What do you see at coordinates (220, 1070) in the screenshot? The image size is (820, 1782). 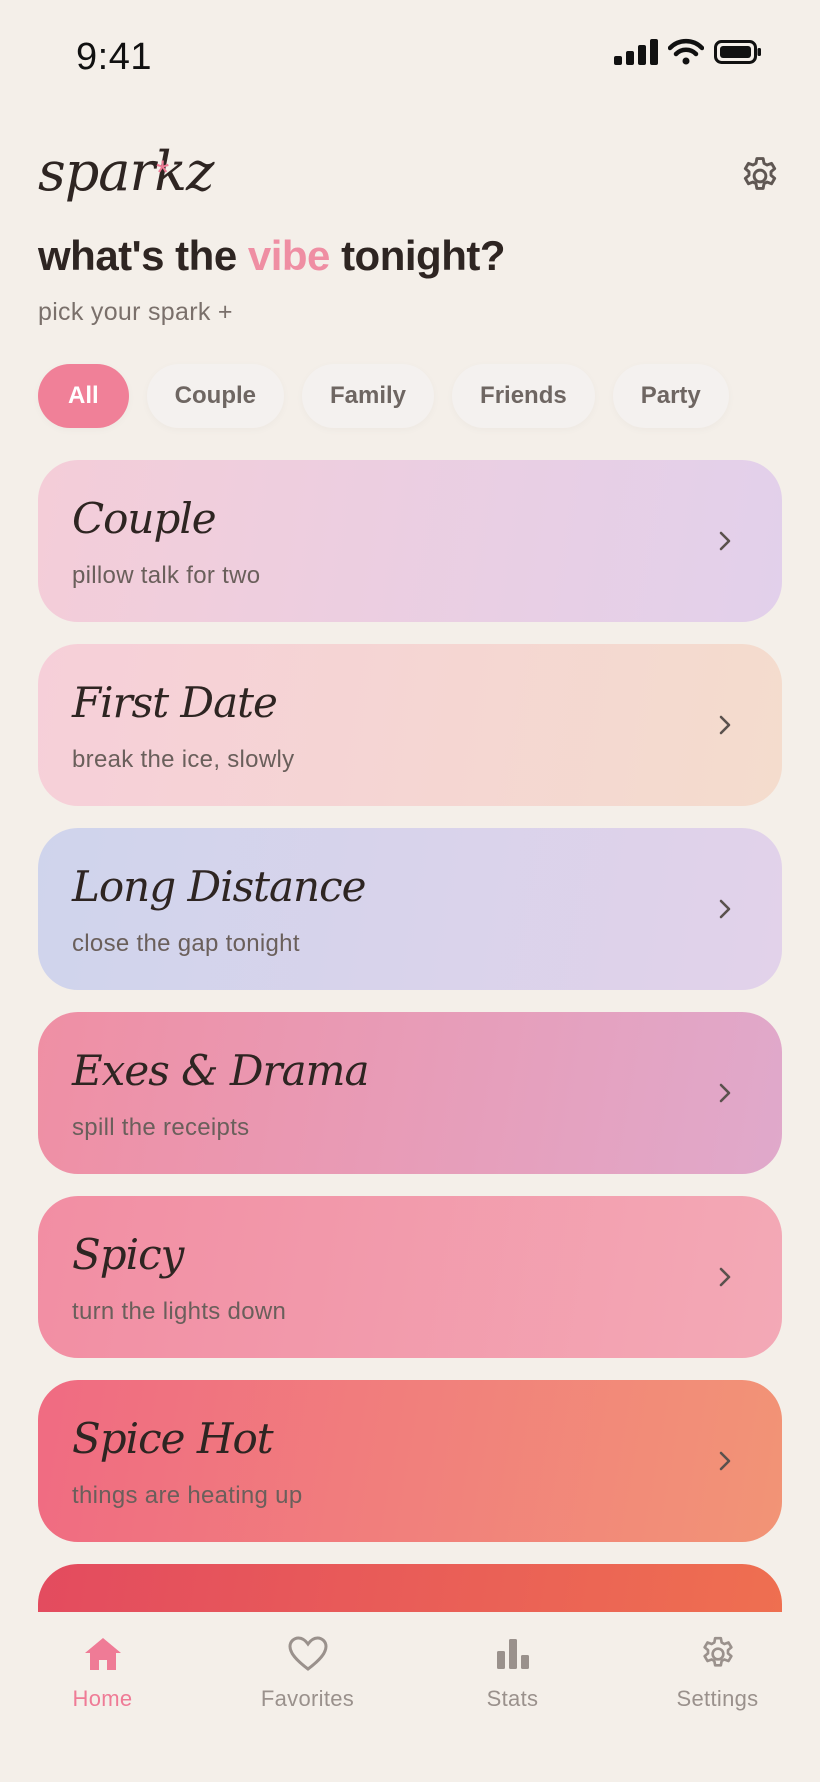 I see `card-title: Exes & Drama` at bounding box center [220, 1070].